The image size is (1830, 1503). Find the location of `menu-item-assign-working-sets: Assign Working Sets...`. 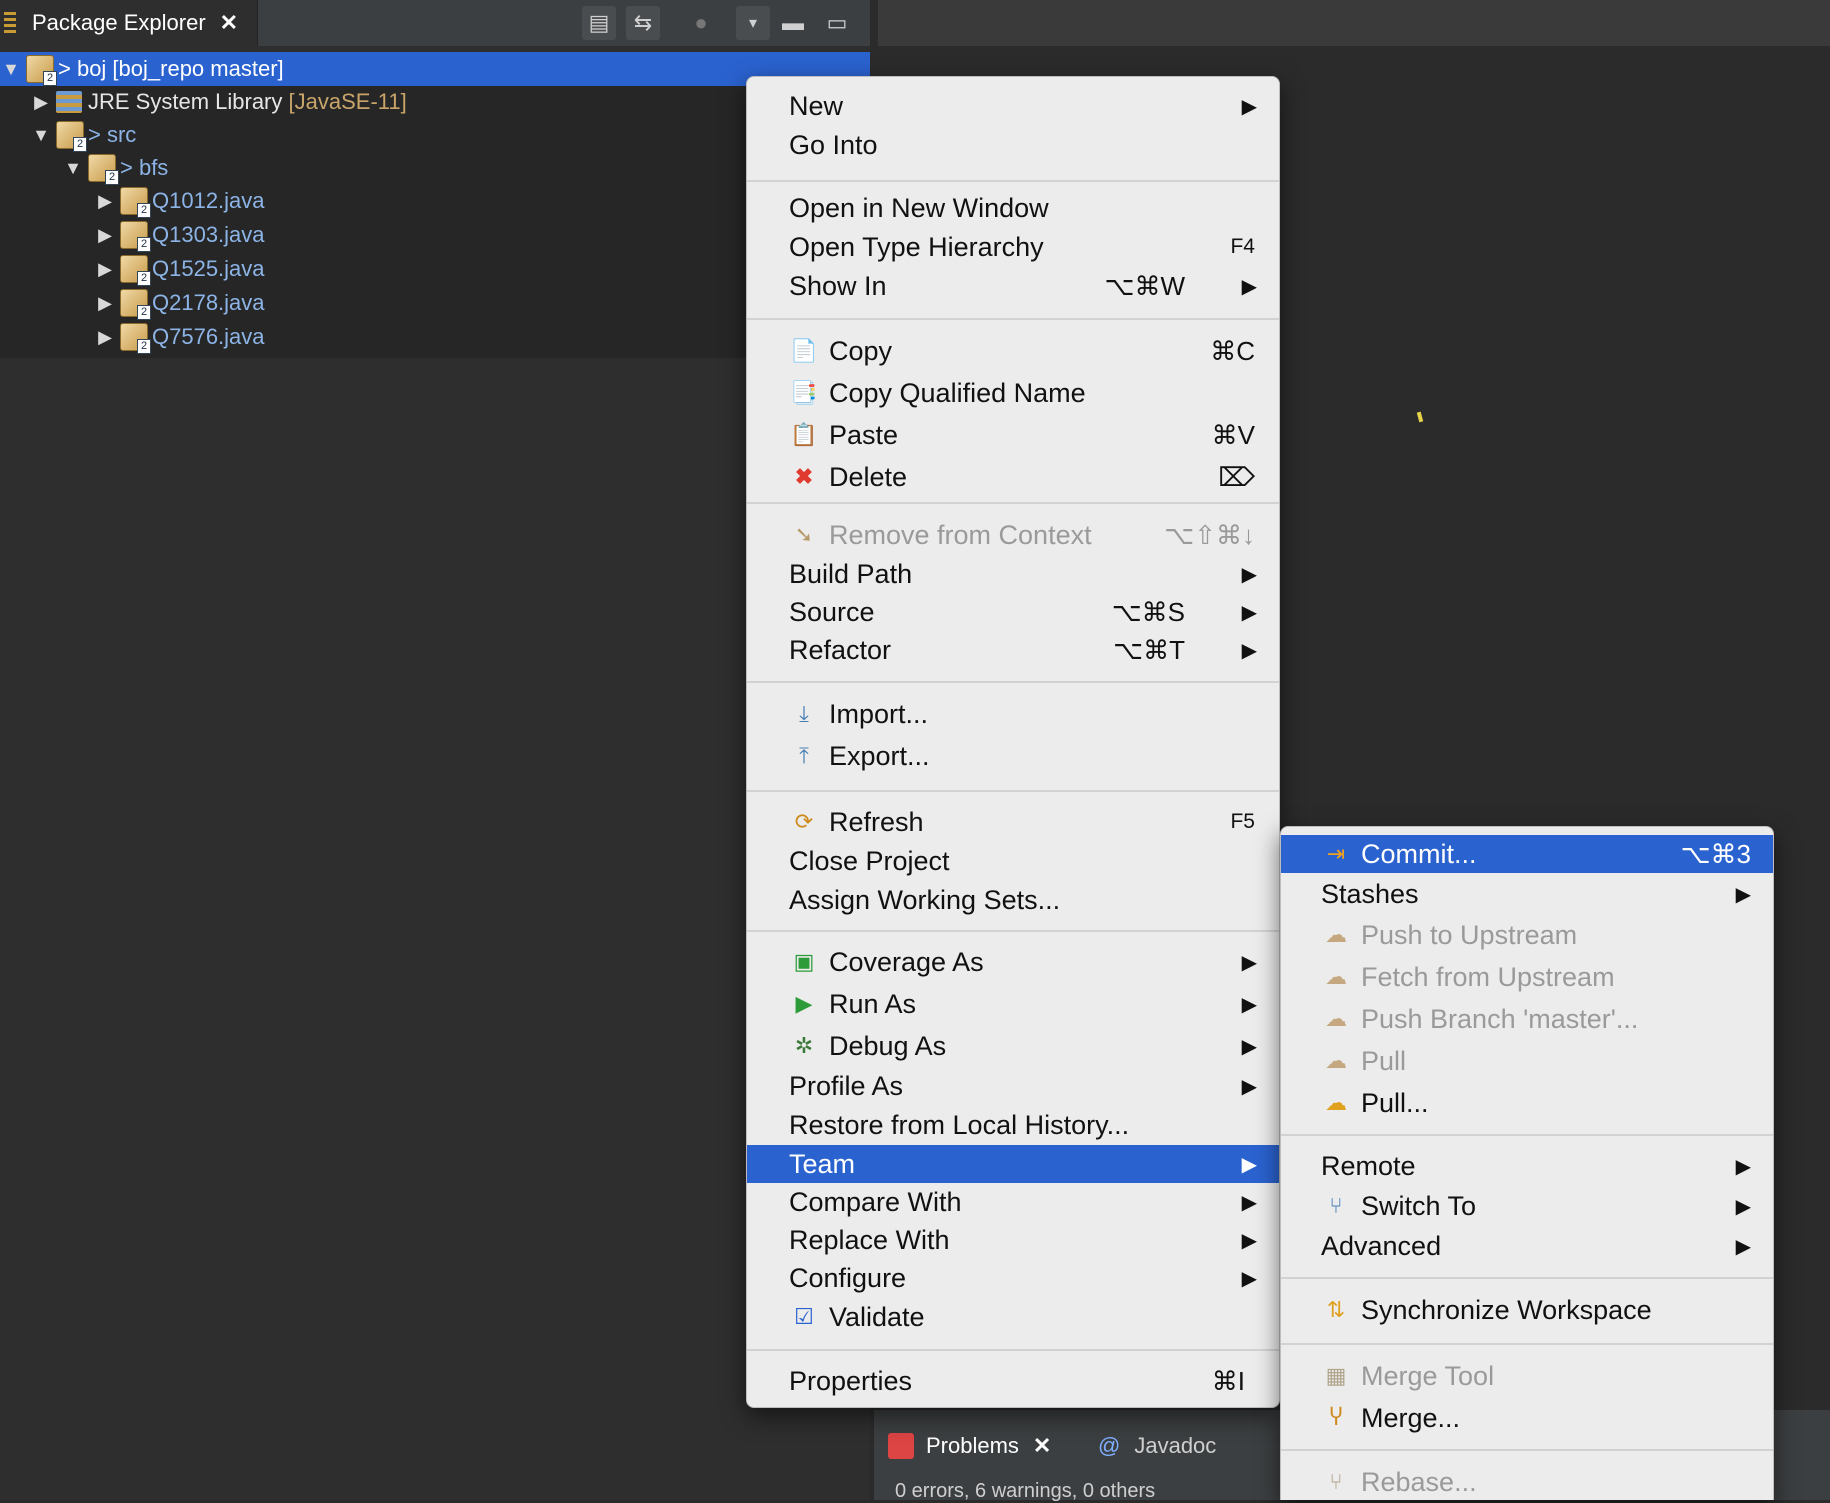

menu-item-assign-working-sets: Assign Working Sets... is located at coordinates (1013, 900).